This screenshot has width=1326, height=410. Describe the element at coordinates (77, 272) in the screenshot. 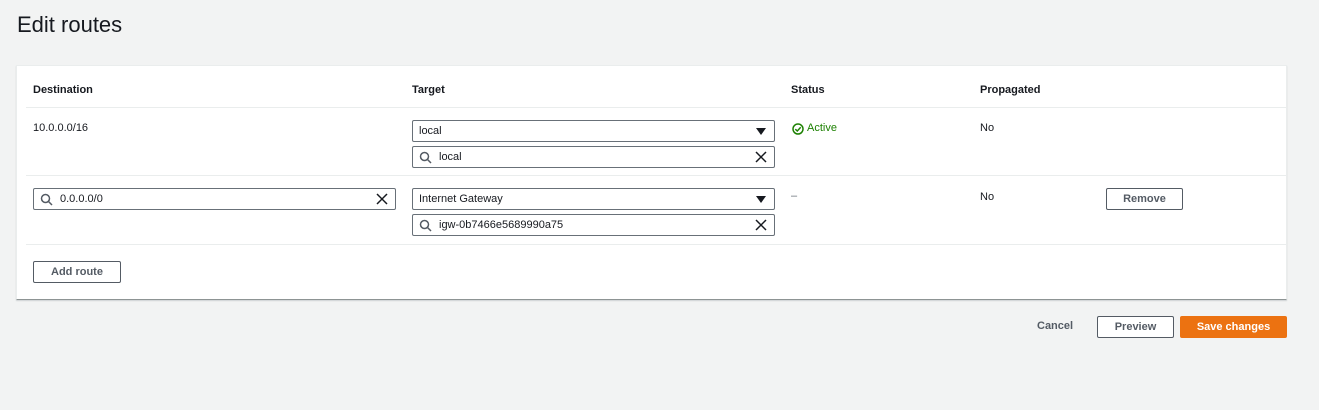

I see `add-route-button: Add route` at that location.